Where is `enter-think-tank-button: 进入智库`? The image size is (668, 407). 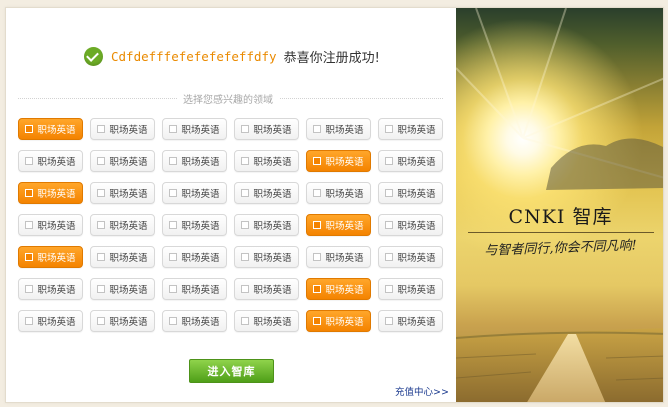
enter-think-tank-button: 进入智库 is located at coordinates (231, 371).